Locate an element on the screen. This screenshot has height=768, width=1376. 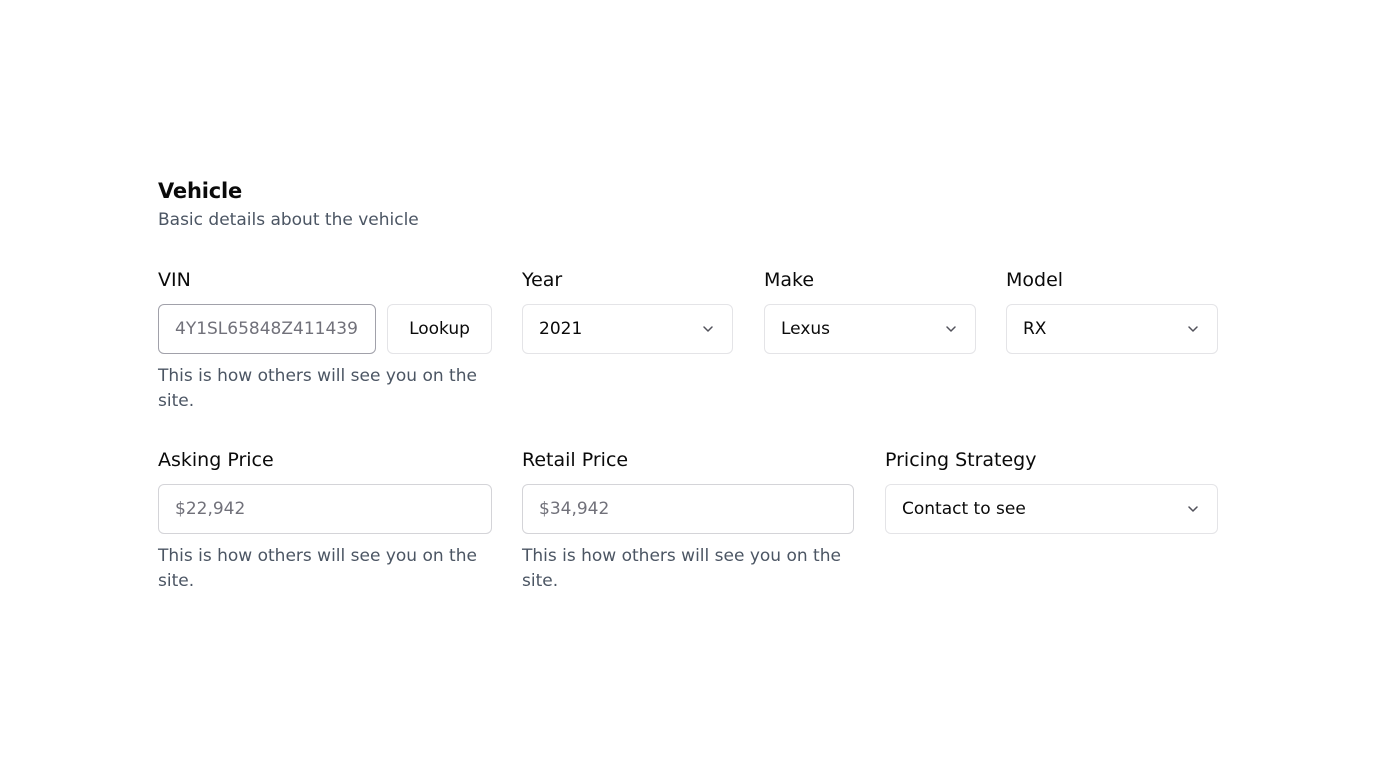
model-select: RX is located at coordinates (1112, 329).